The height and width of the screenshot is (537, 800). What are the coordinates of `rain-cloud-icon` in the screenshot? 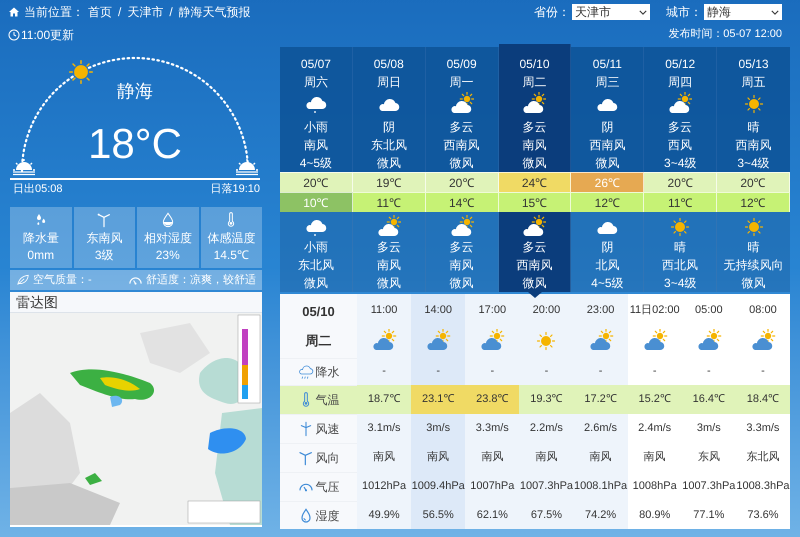 It's located at (306, 372).